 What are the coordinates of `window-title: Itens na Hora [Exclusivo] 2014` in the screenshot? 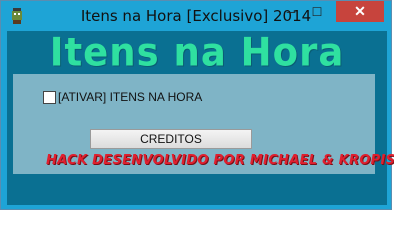 It's located at (196, 16).